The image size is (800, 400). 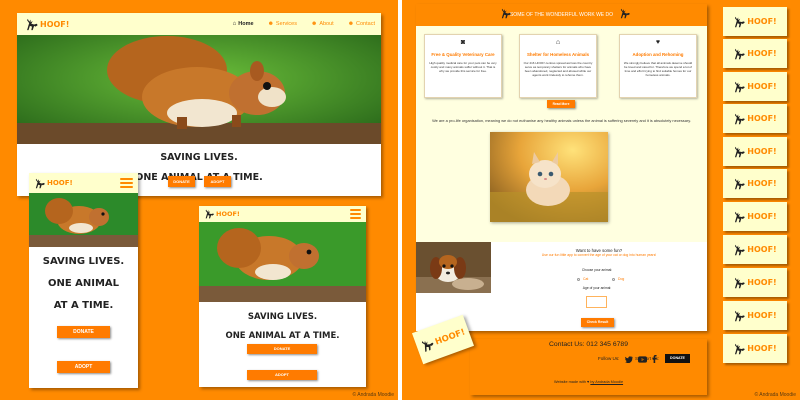 What do you see at coordinates (569, 382) in the screenshot?
I see `made-with-text: Website made with` at bounding box center [569, 382].